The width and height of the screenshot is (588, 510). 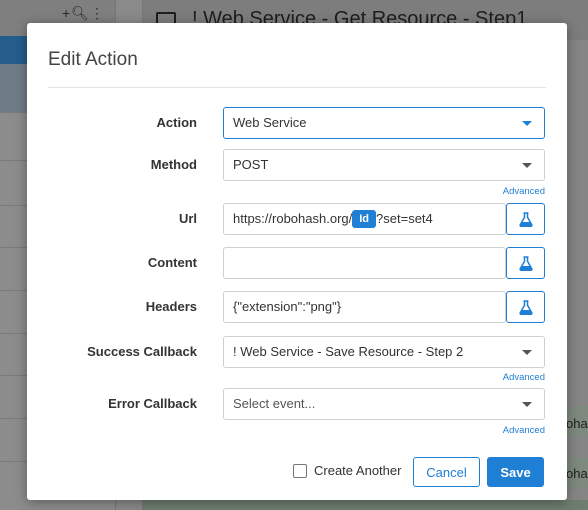 What do you see at coordinates (173, 164) in the screenshot?
I see `method-label: Method` at bounding box center [173, 164].